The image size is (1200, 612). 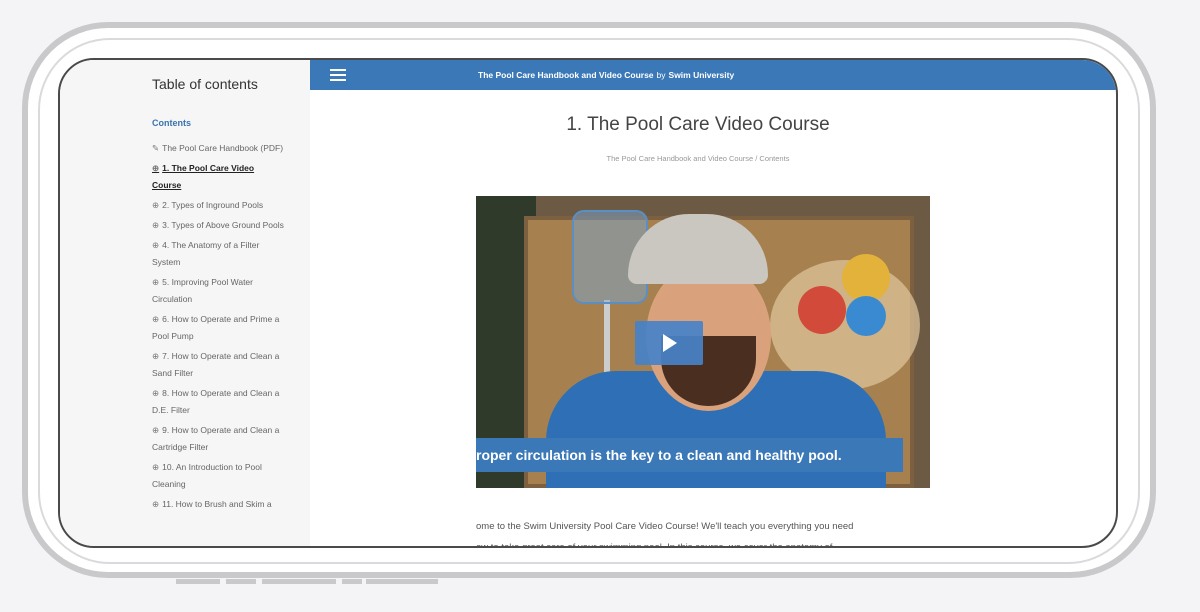 I want to click on toc-item: ⊕ 5. Improving Pool Water Circulation, so click(x=218, y=291).